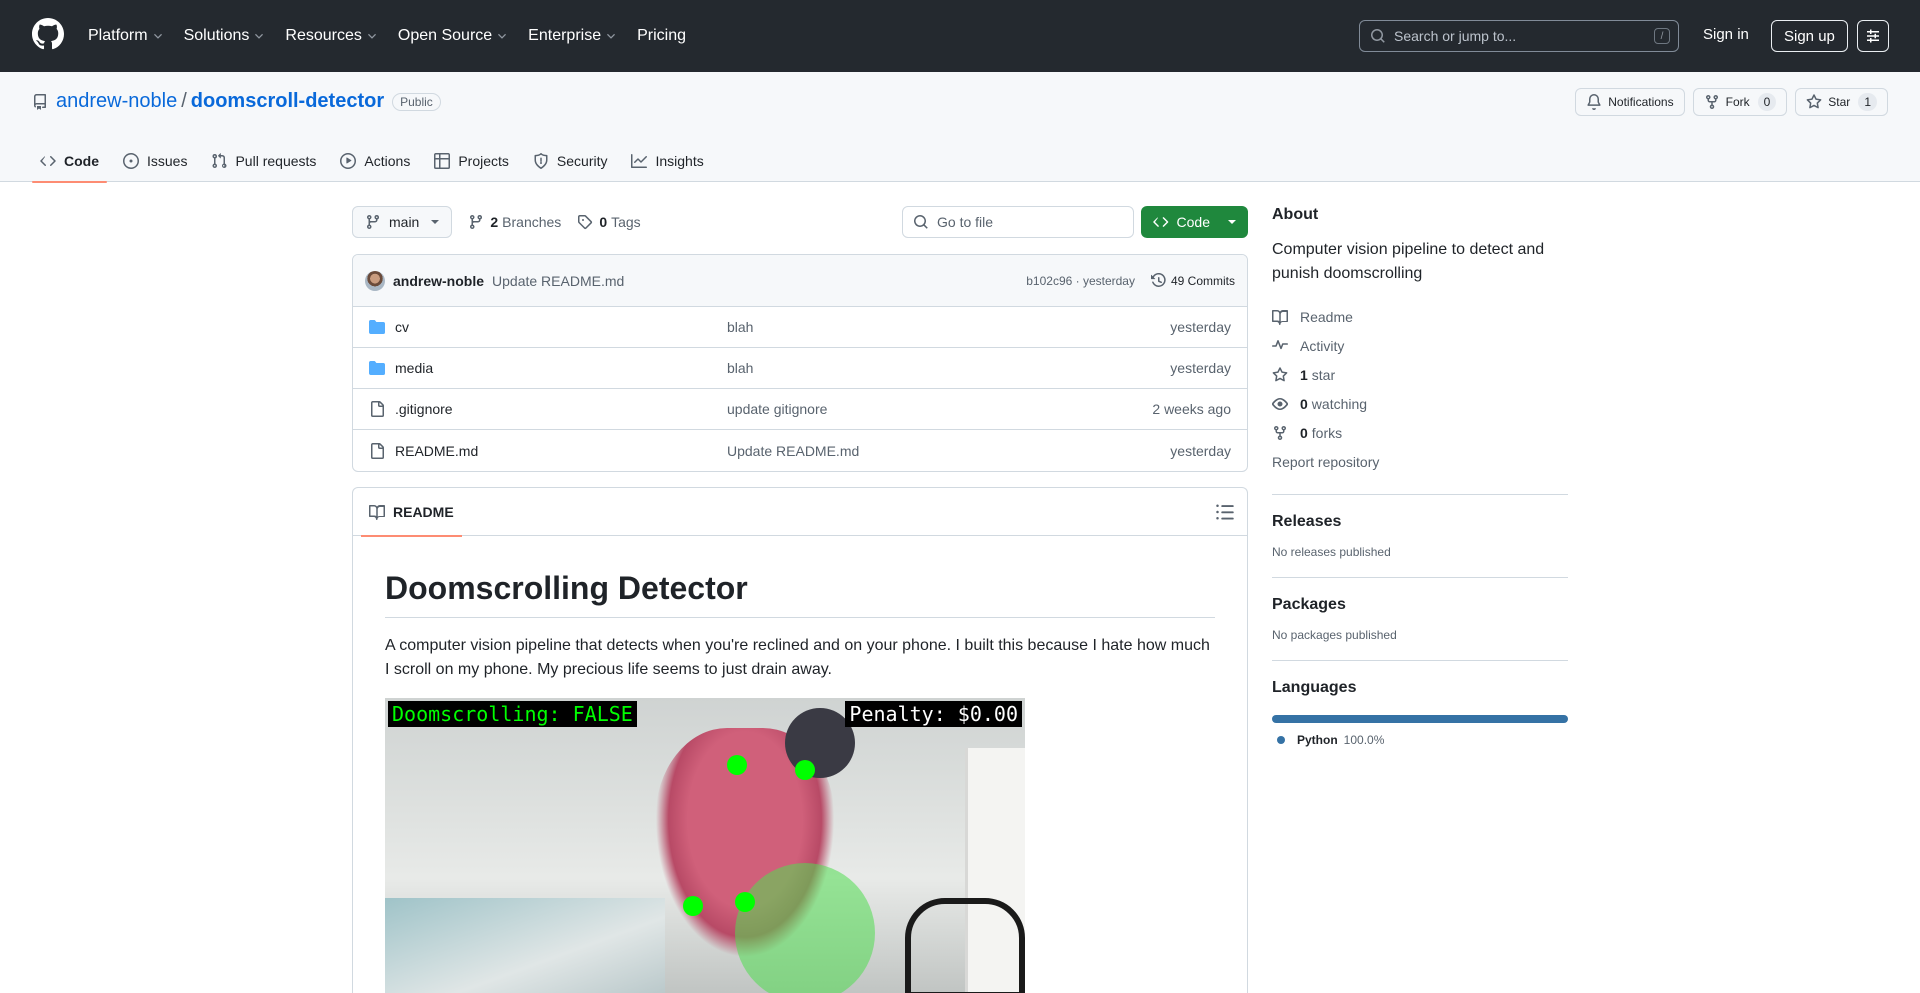 The width and height of the screenshot is (1920, 993). What do you see at coordinates (48, 34) in the screenshot?
I see `github-logo-icon` at bounding box center [48, 34].